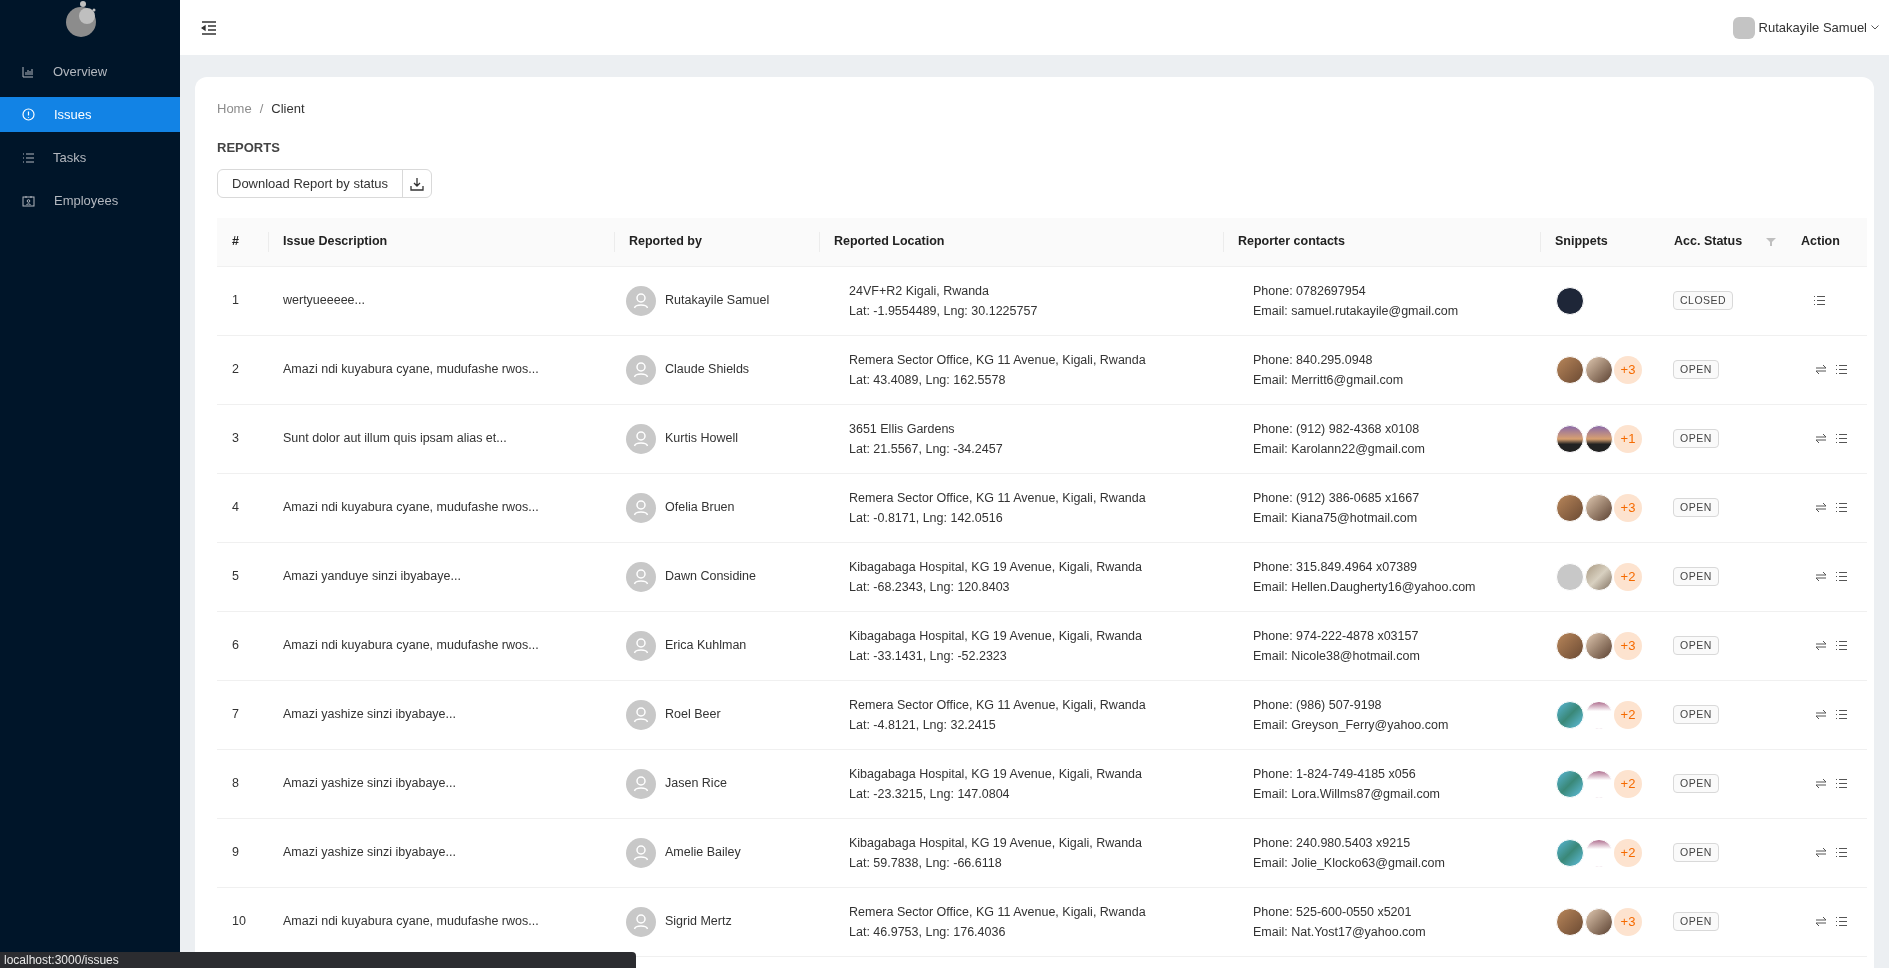 This screenshot has width=1889, height=968. What do you see at coordinates (209, 27) in the screenshot?
I see `menu-fold-icon` at bounding box center [209, 27].